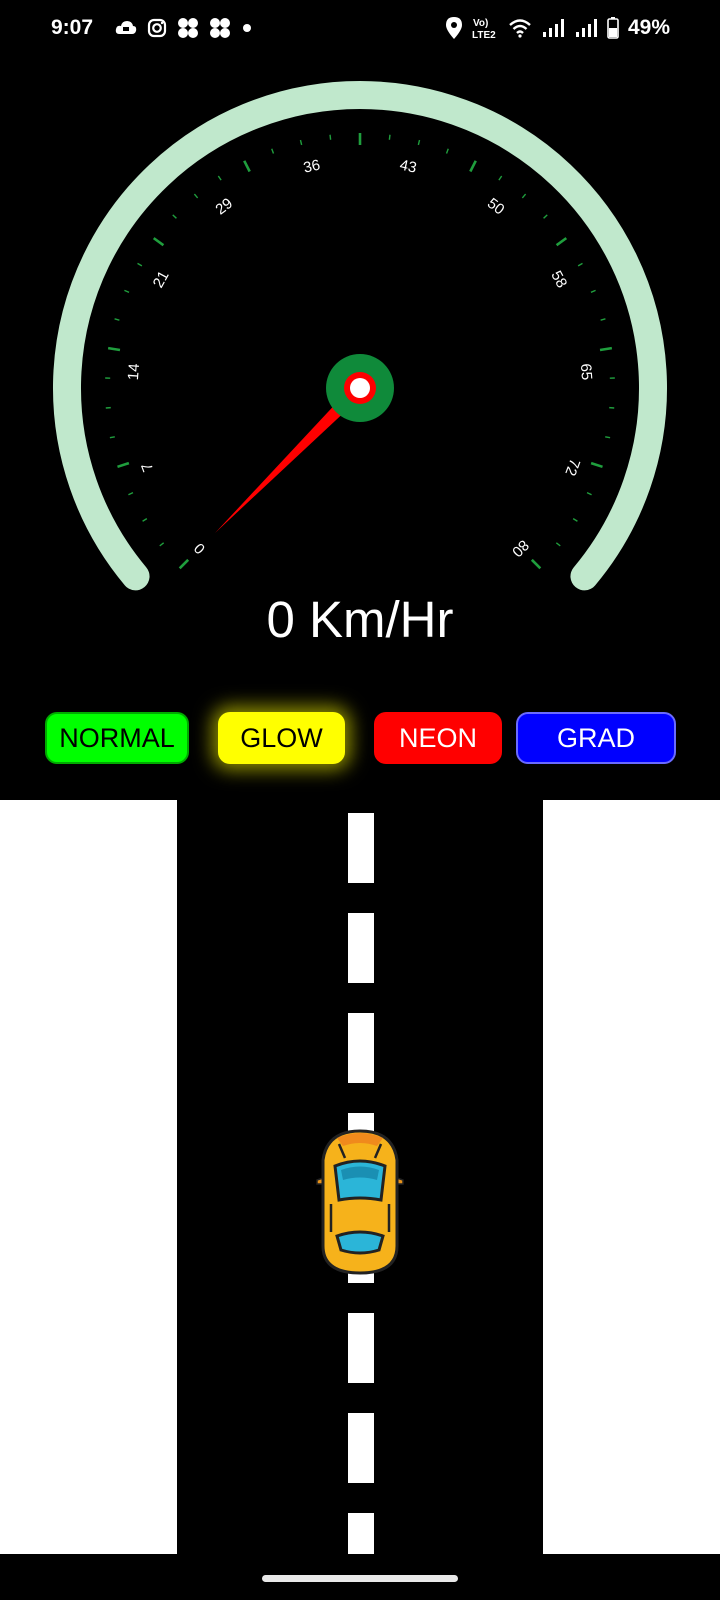 This screenshot has width=720, height=1600. Describe the element at coordinates (558, 279) in the screenshot. I see `tick-label: 58` at that location.